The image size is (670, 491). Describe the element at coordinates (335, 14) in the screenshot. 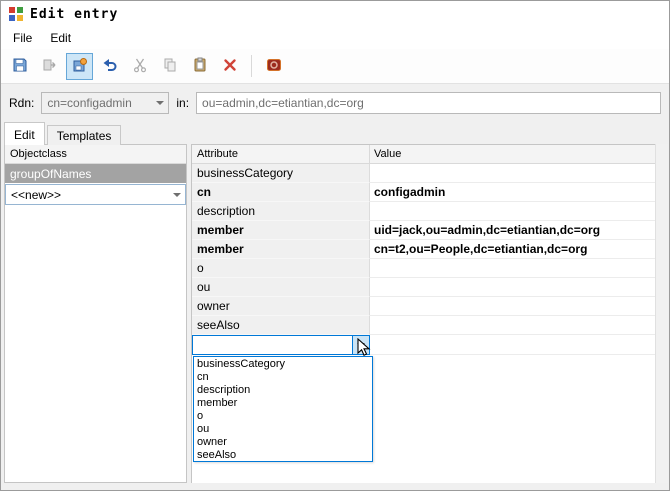

I see `title-bar: Edit entry` at that location.